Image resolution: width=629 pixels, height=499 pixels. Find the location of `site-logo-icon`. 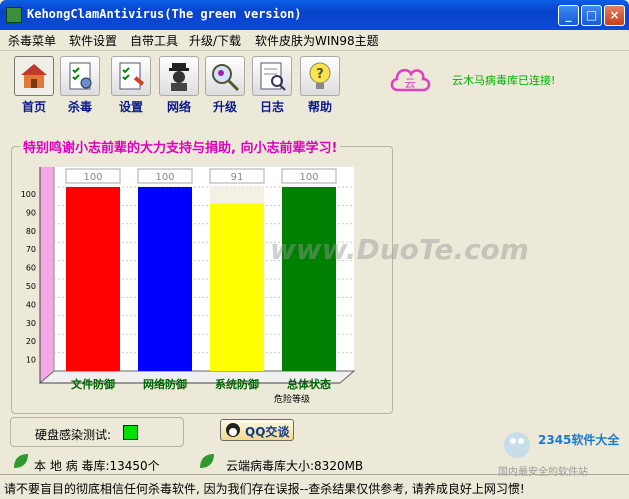

site-logo-icon is located at coordinates (517, 445).